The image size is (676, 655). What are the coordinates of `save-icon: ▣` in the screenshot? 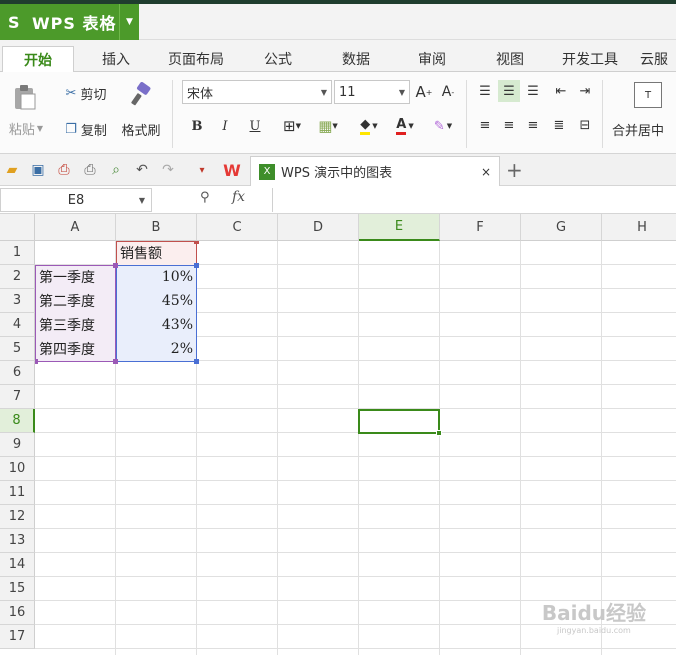 It's located at (38, 170).